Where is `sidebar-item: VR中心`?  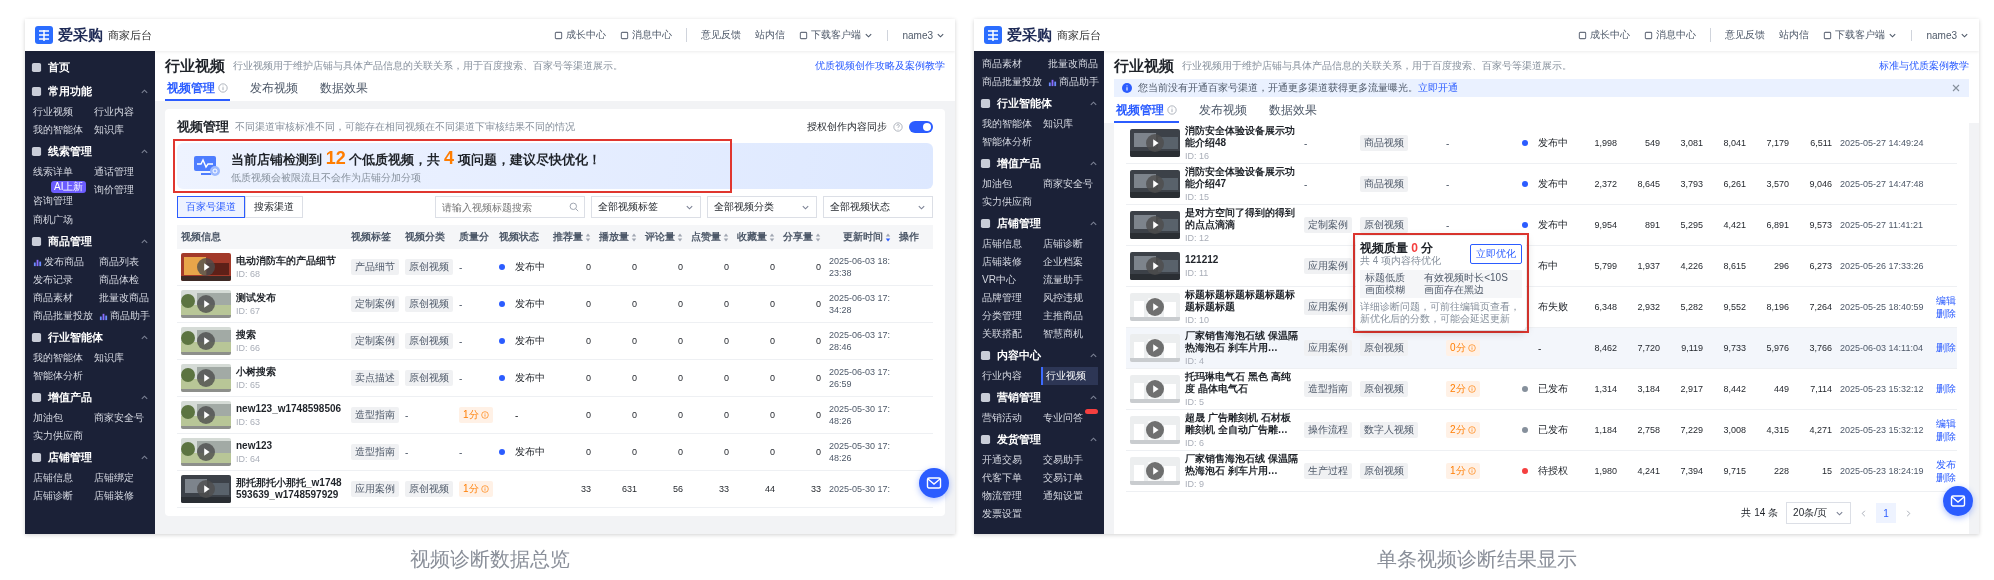
sidebar-item: VR中心 is located at coordinates (1008, 280).